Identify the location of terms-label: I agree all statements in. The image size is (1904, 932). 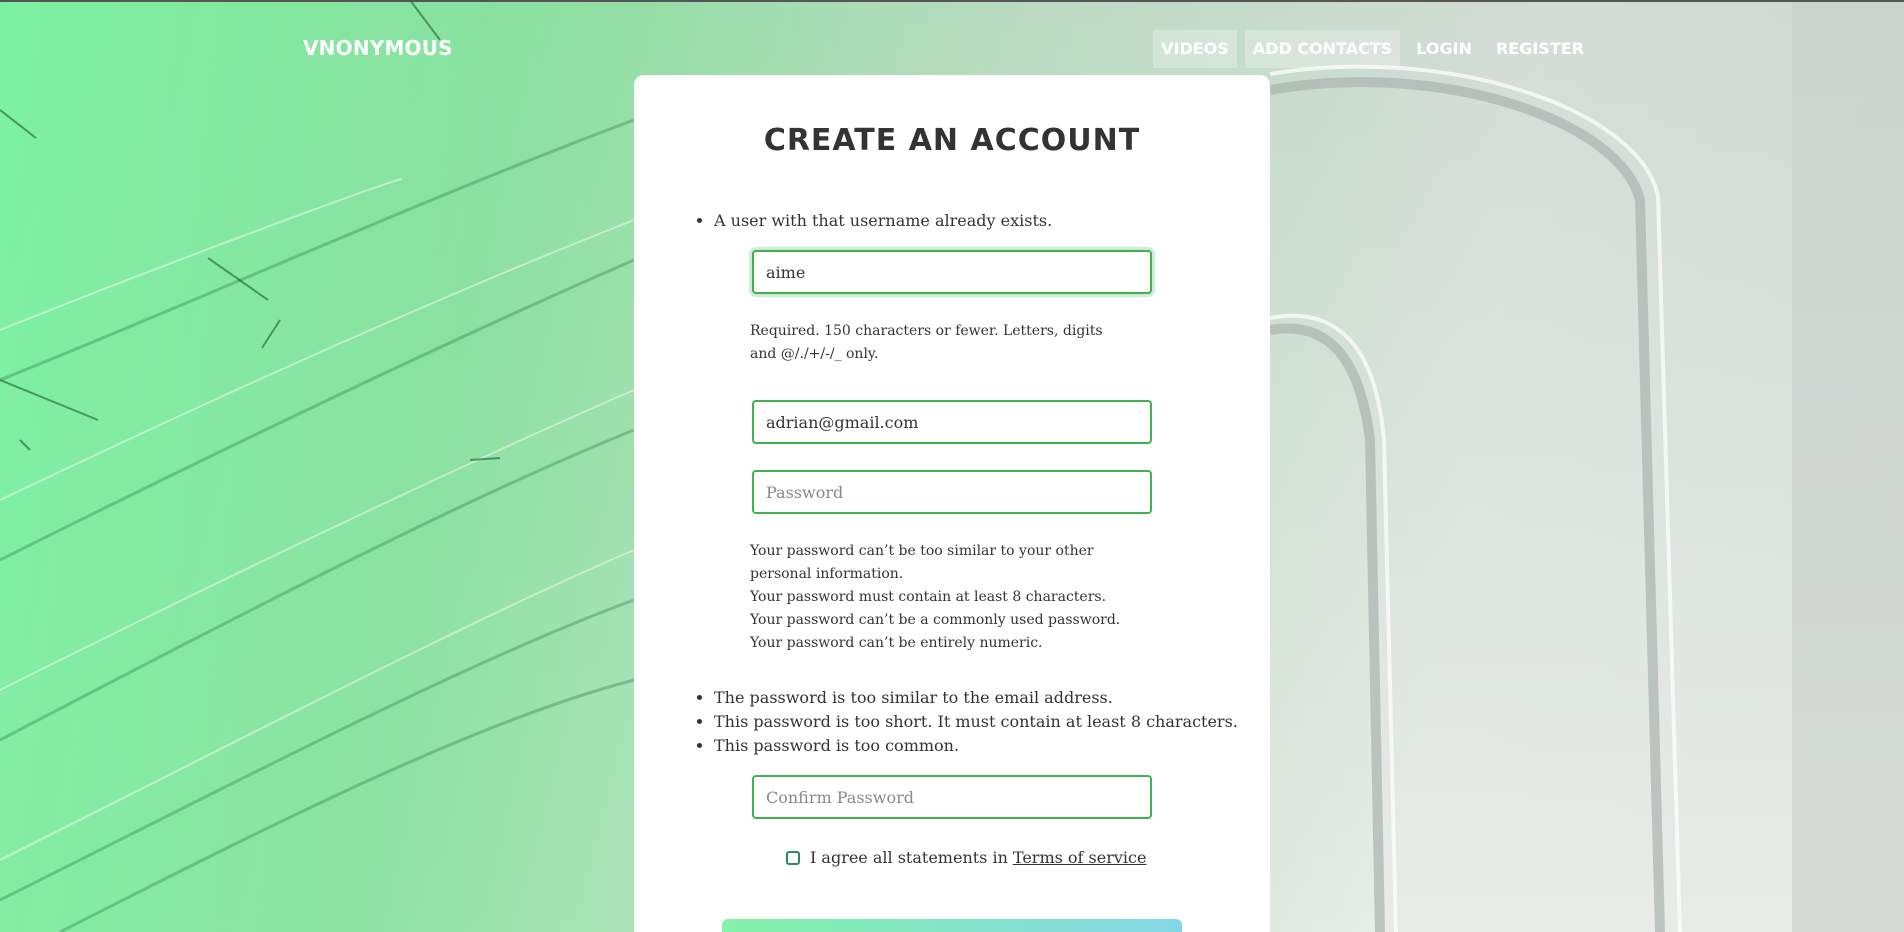
(909, 857).